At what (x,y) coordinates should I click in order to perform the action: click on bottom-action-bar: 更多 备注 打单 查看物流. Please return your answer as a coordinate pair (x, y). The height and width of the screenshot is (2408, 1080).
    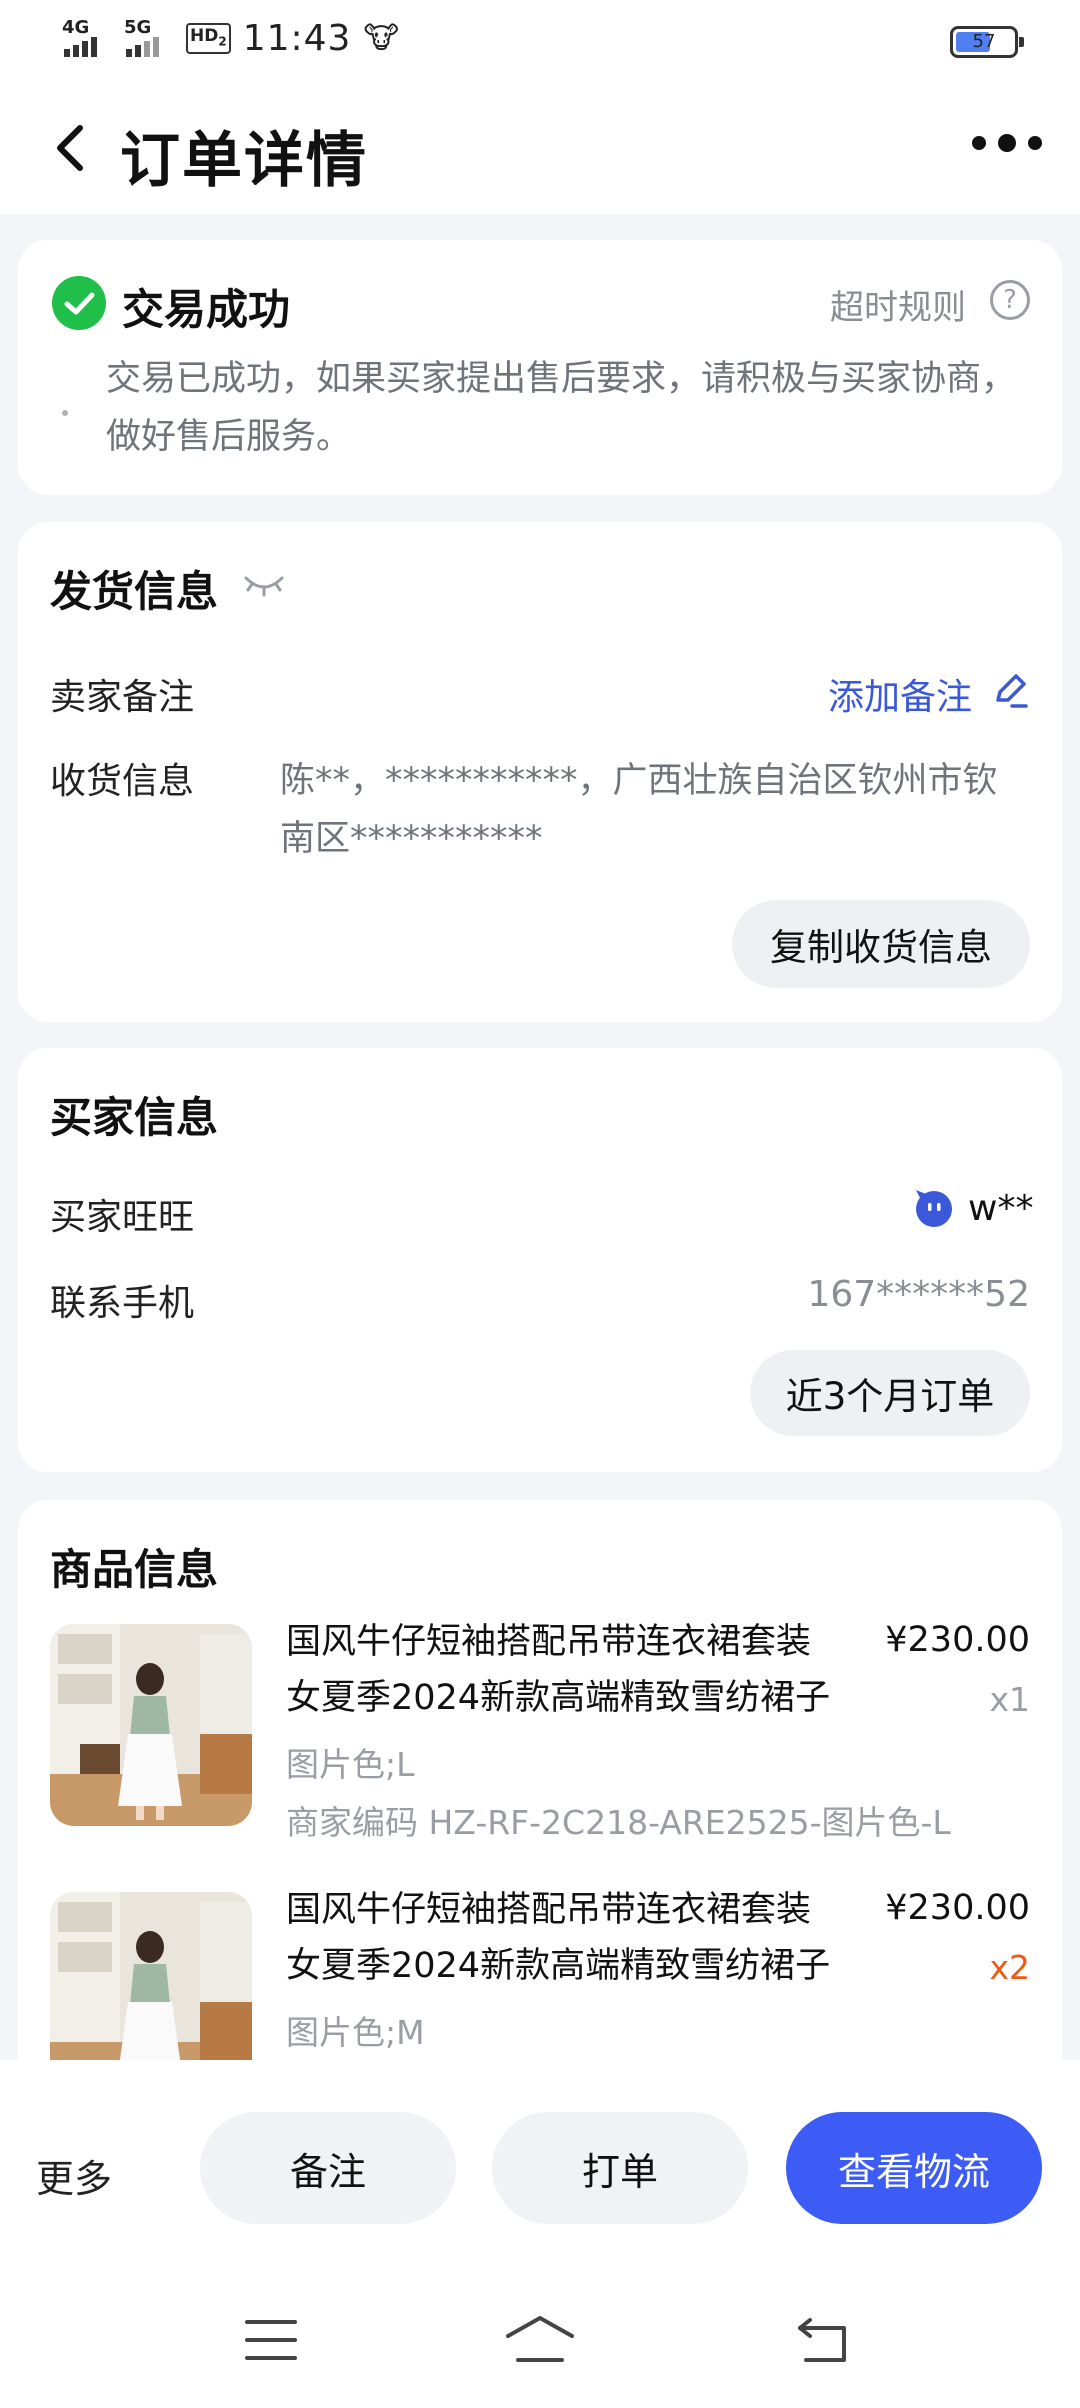
    Looking at the image, I should click on (540, 2170).